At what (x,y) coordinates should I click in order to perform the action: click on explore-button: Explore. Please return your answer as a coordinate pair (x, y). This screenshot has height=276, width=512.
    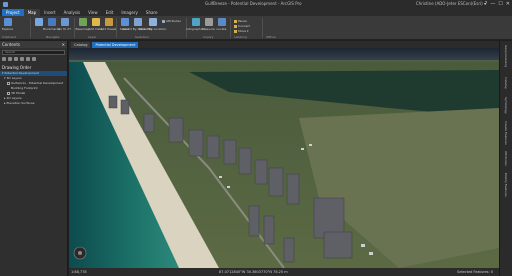
    Looking at the image, I should click on (7, 24).